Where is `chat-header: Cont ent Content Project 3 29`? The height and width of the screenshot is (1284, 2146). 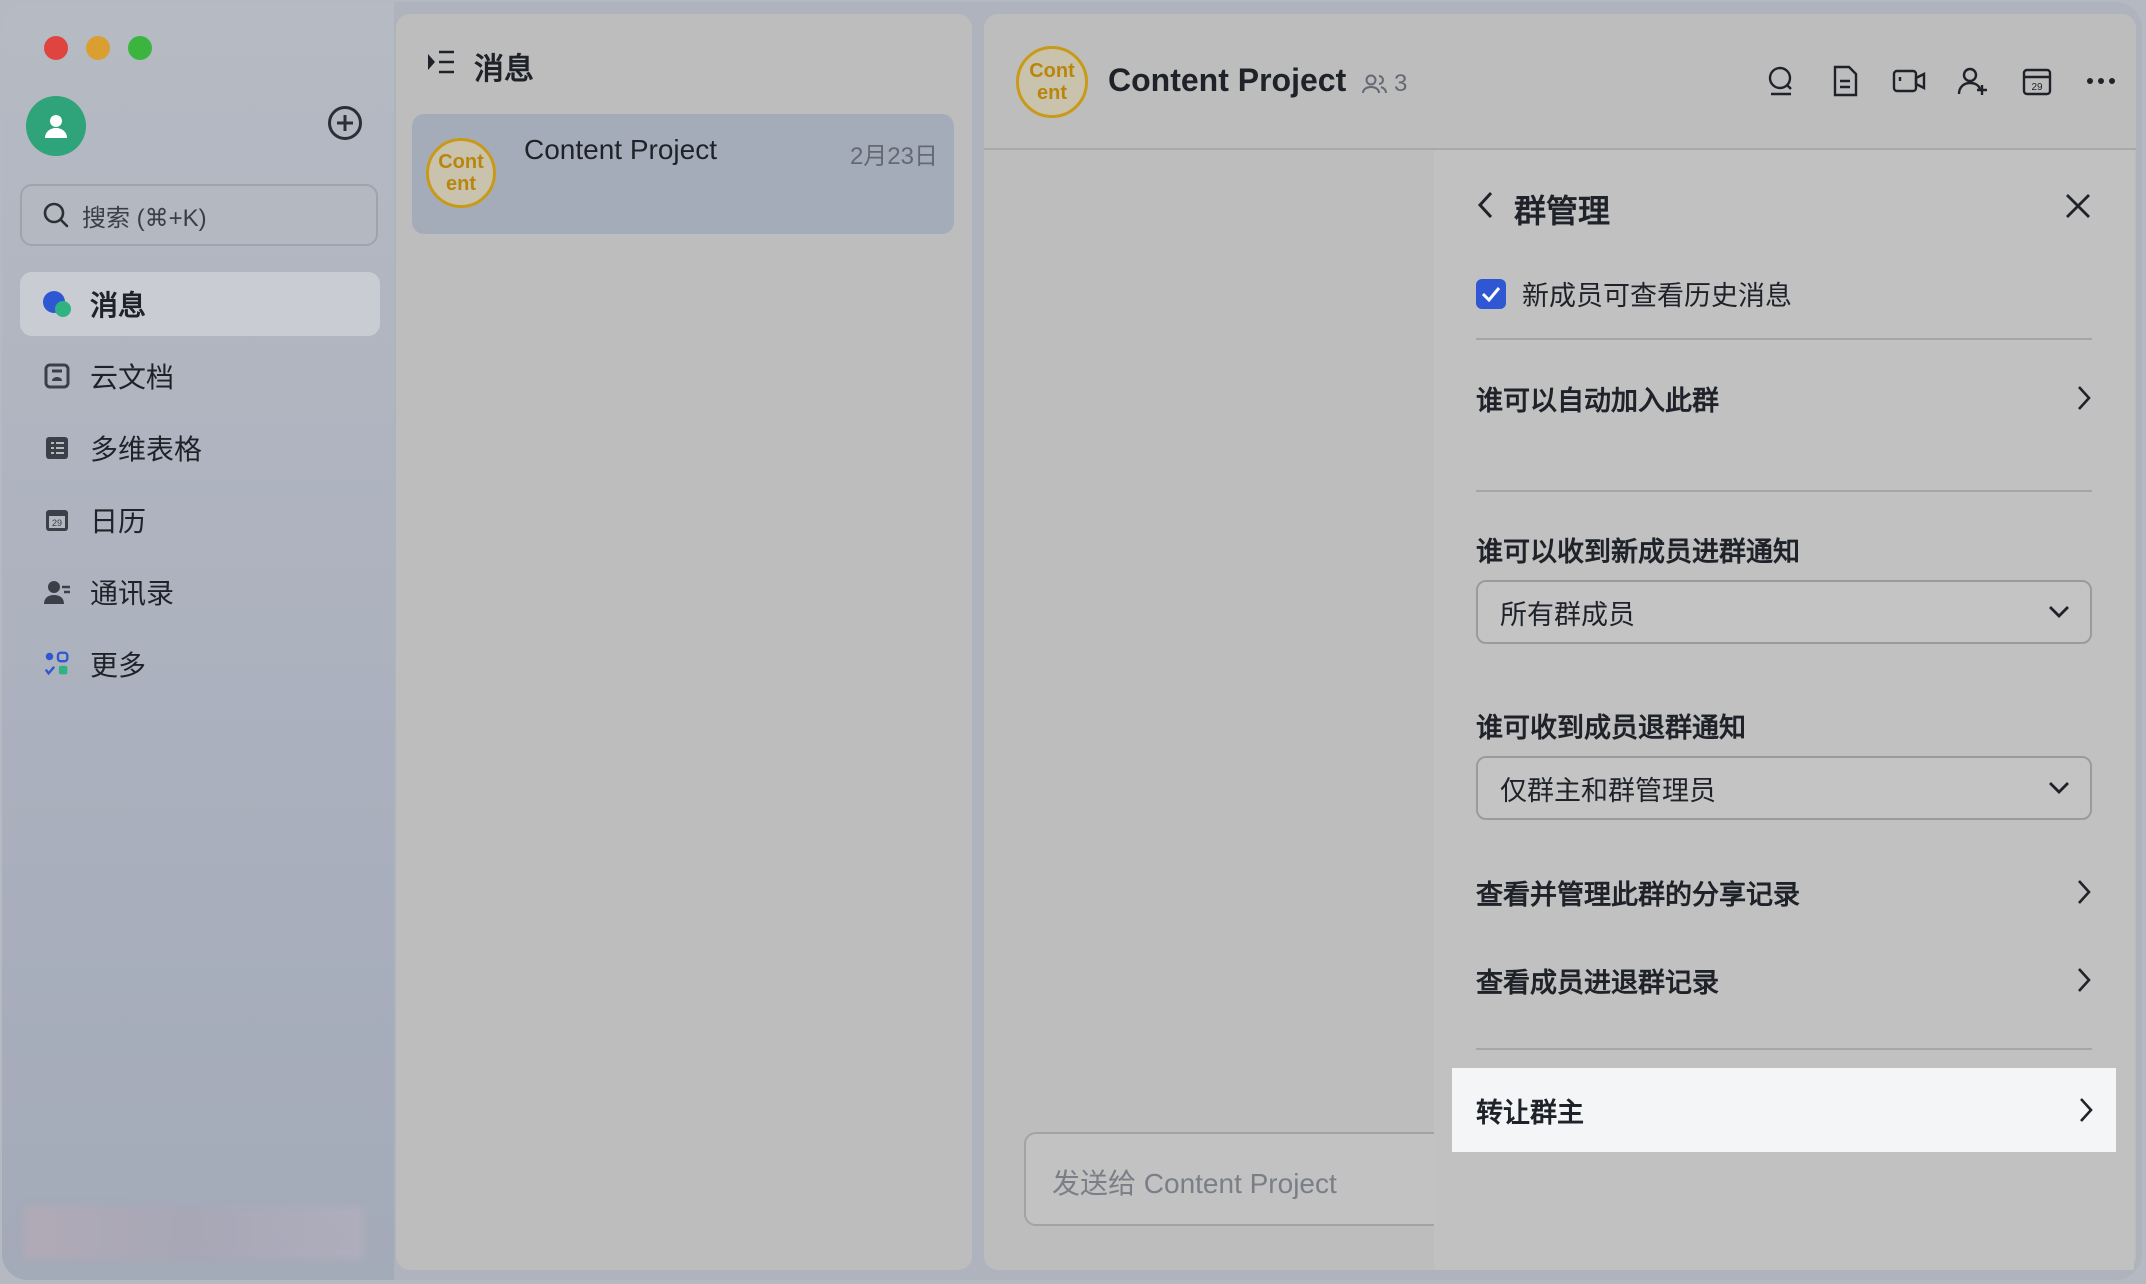
chat-header: Cont ent Content Project 3 29 is located at coordinates (1560, 82).